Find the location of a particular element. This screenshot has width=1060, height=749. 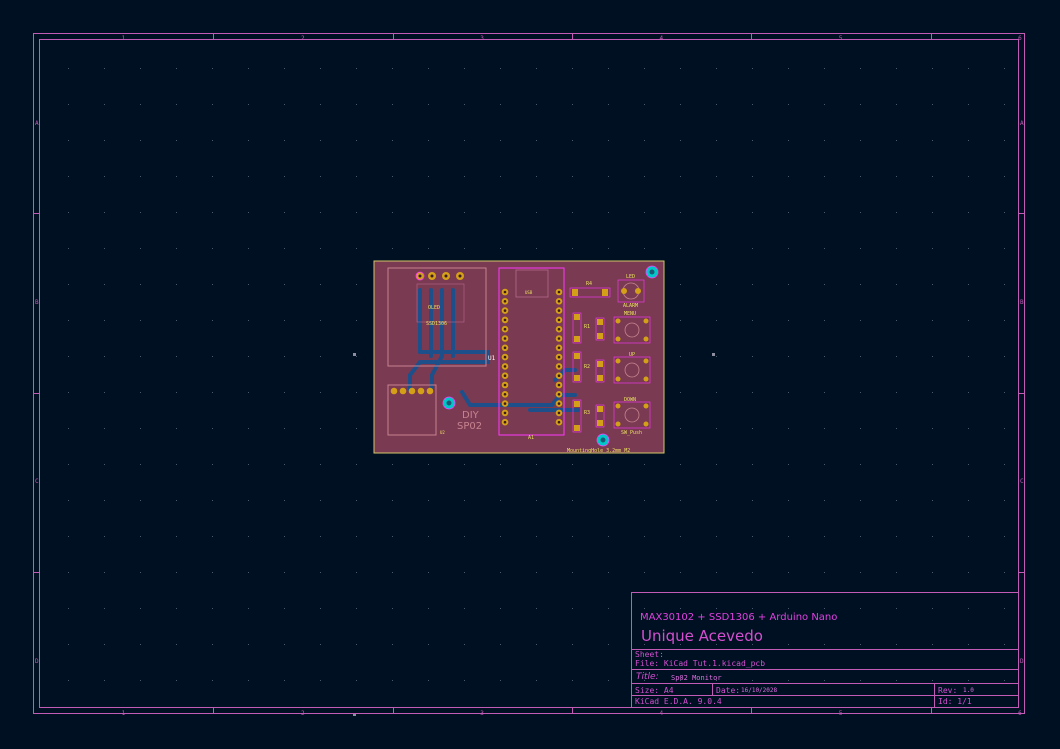

r3-reference: R3 is located at coordinates (587, 413).